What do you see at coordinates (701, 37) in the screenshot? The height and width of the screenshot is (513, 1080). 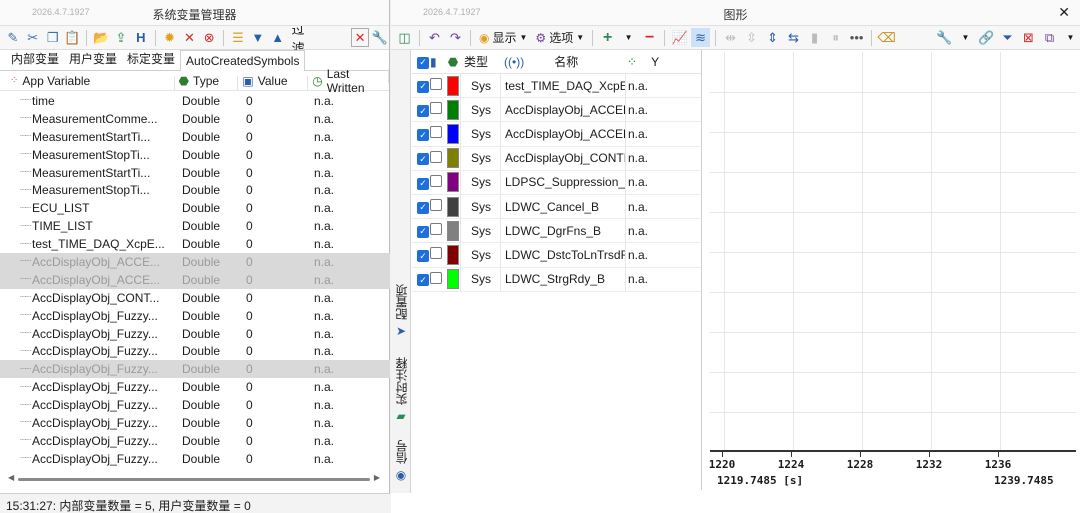 I see `multi-line-chart-icon: ≋` at bounding box center [701, 37].